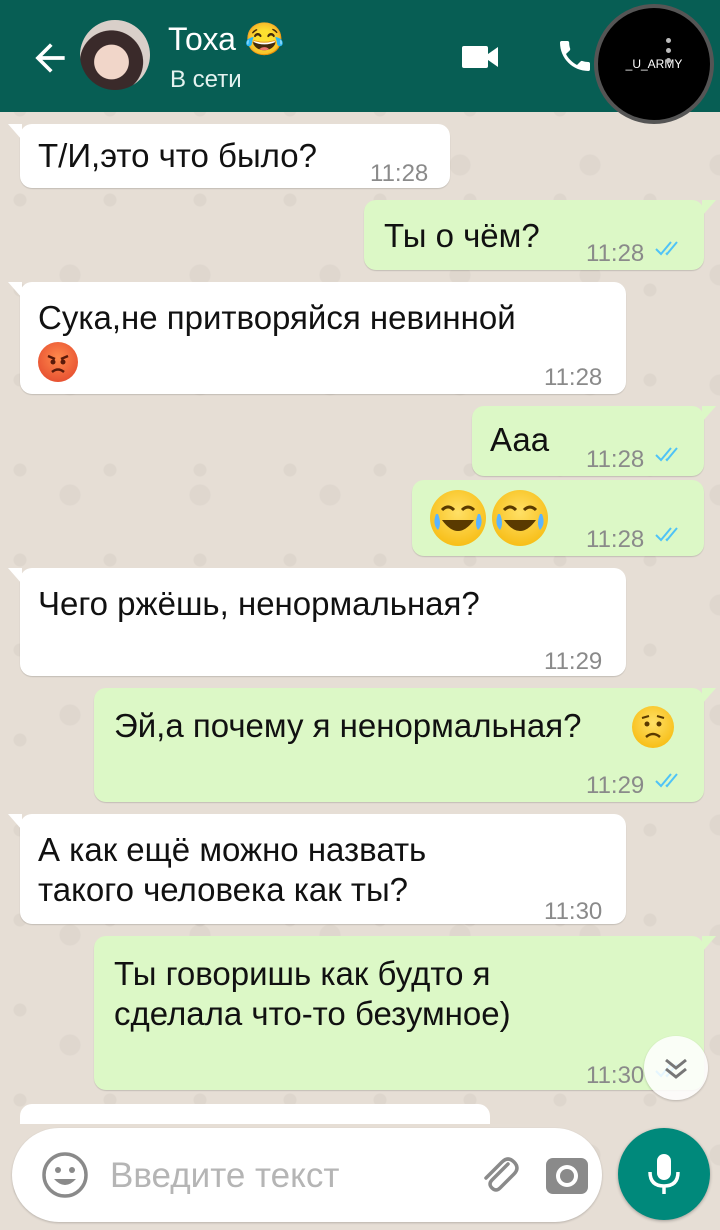  I want to click on contact-status: В сети, so click(206, 79).